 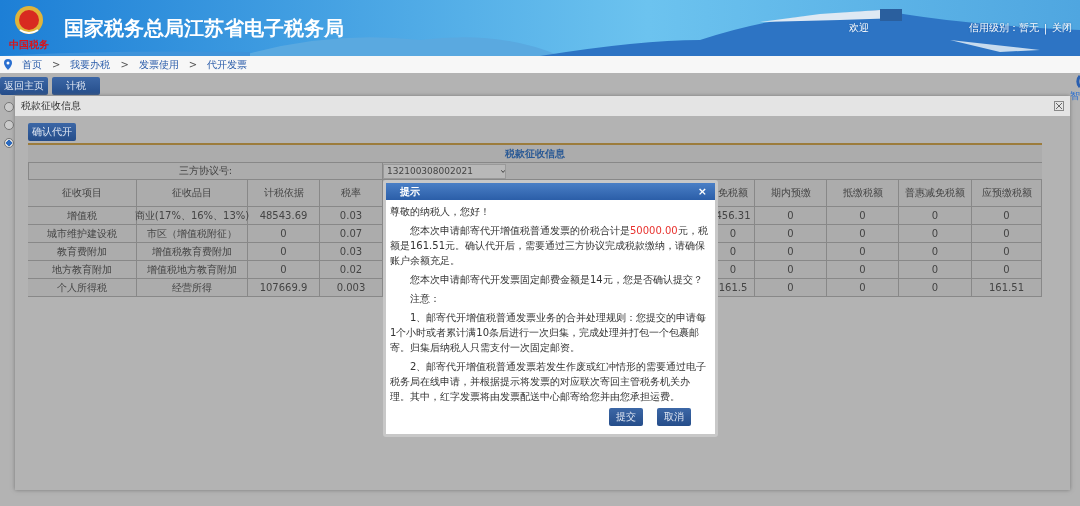 I want to click on table-cell: 48543.69, so click(x=284, y=216).